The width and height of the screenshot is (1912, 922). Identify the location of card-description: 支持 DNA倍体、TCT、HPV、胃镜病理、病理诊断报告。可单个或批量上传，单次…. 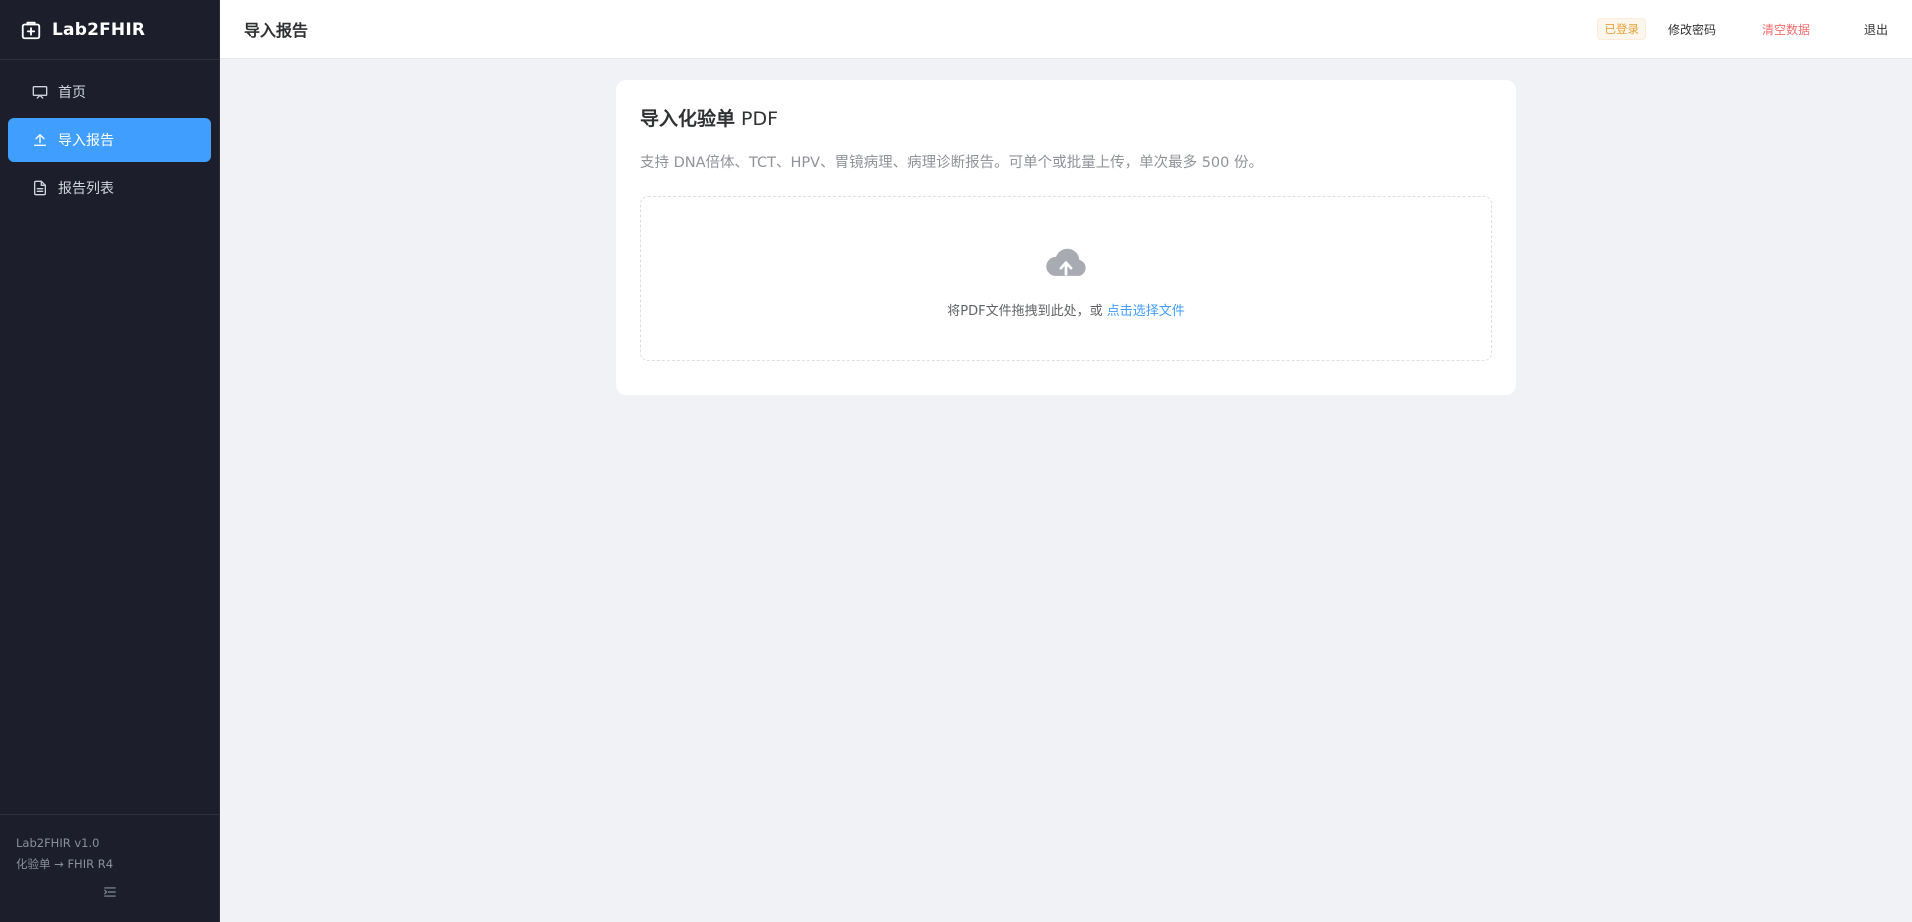
(951, 163).